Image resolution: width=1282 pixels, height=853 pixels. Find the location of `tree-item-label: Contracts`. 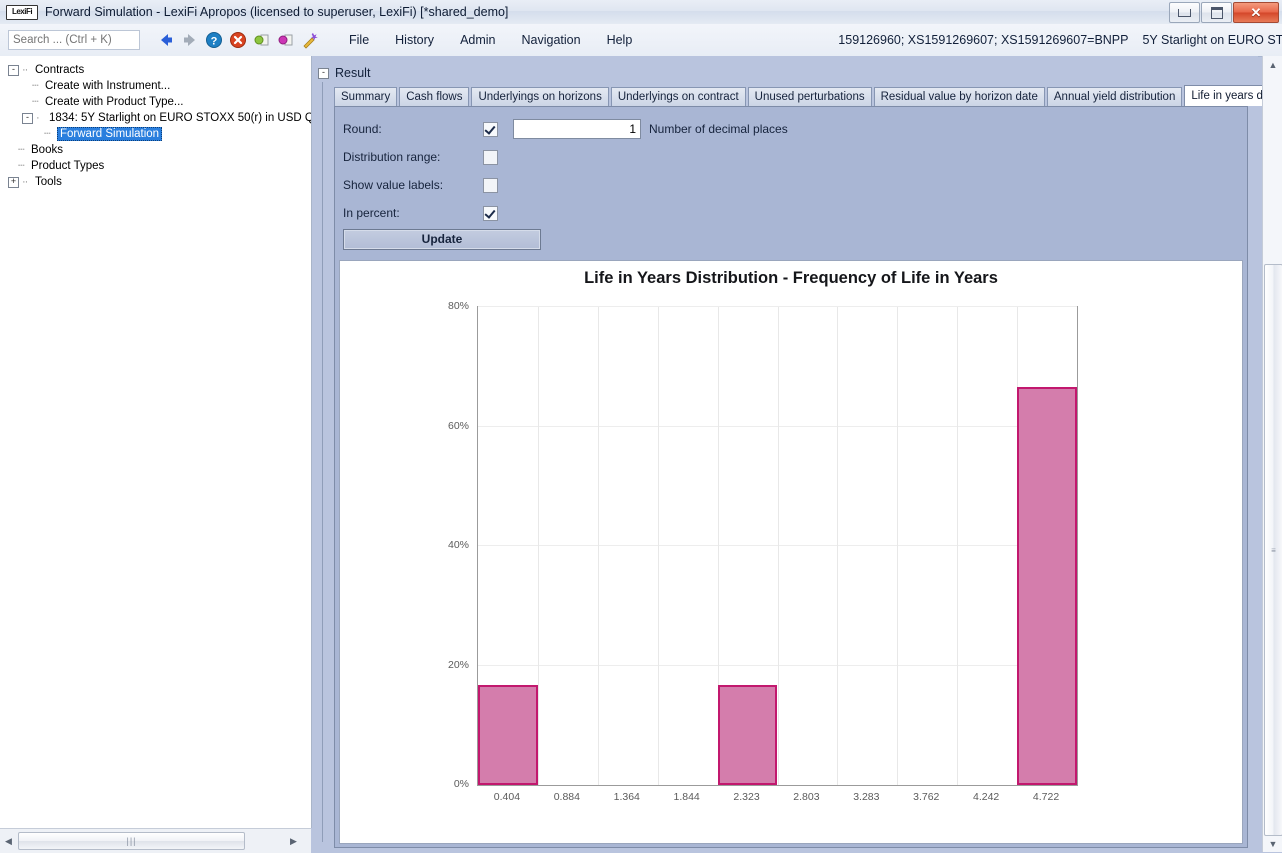

tree-item-label: Contracts is located at coordinates (60, 70).